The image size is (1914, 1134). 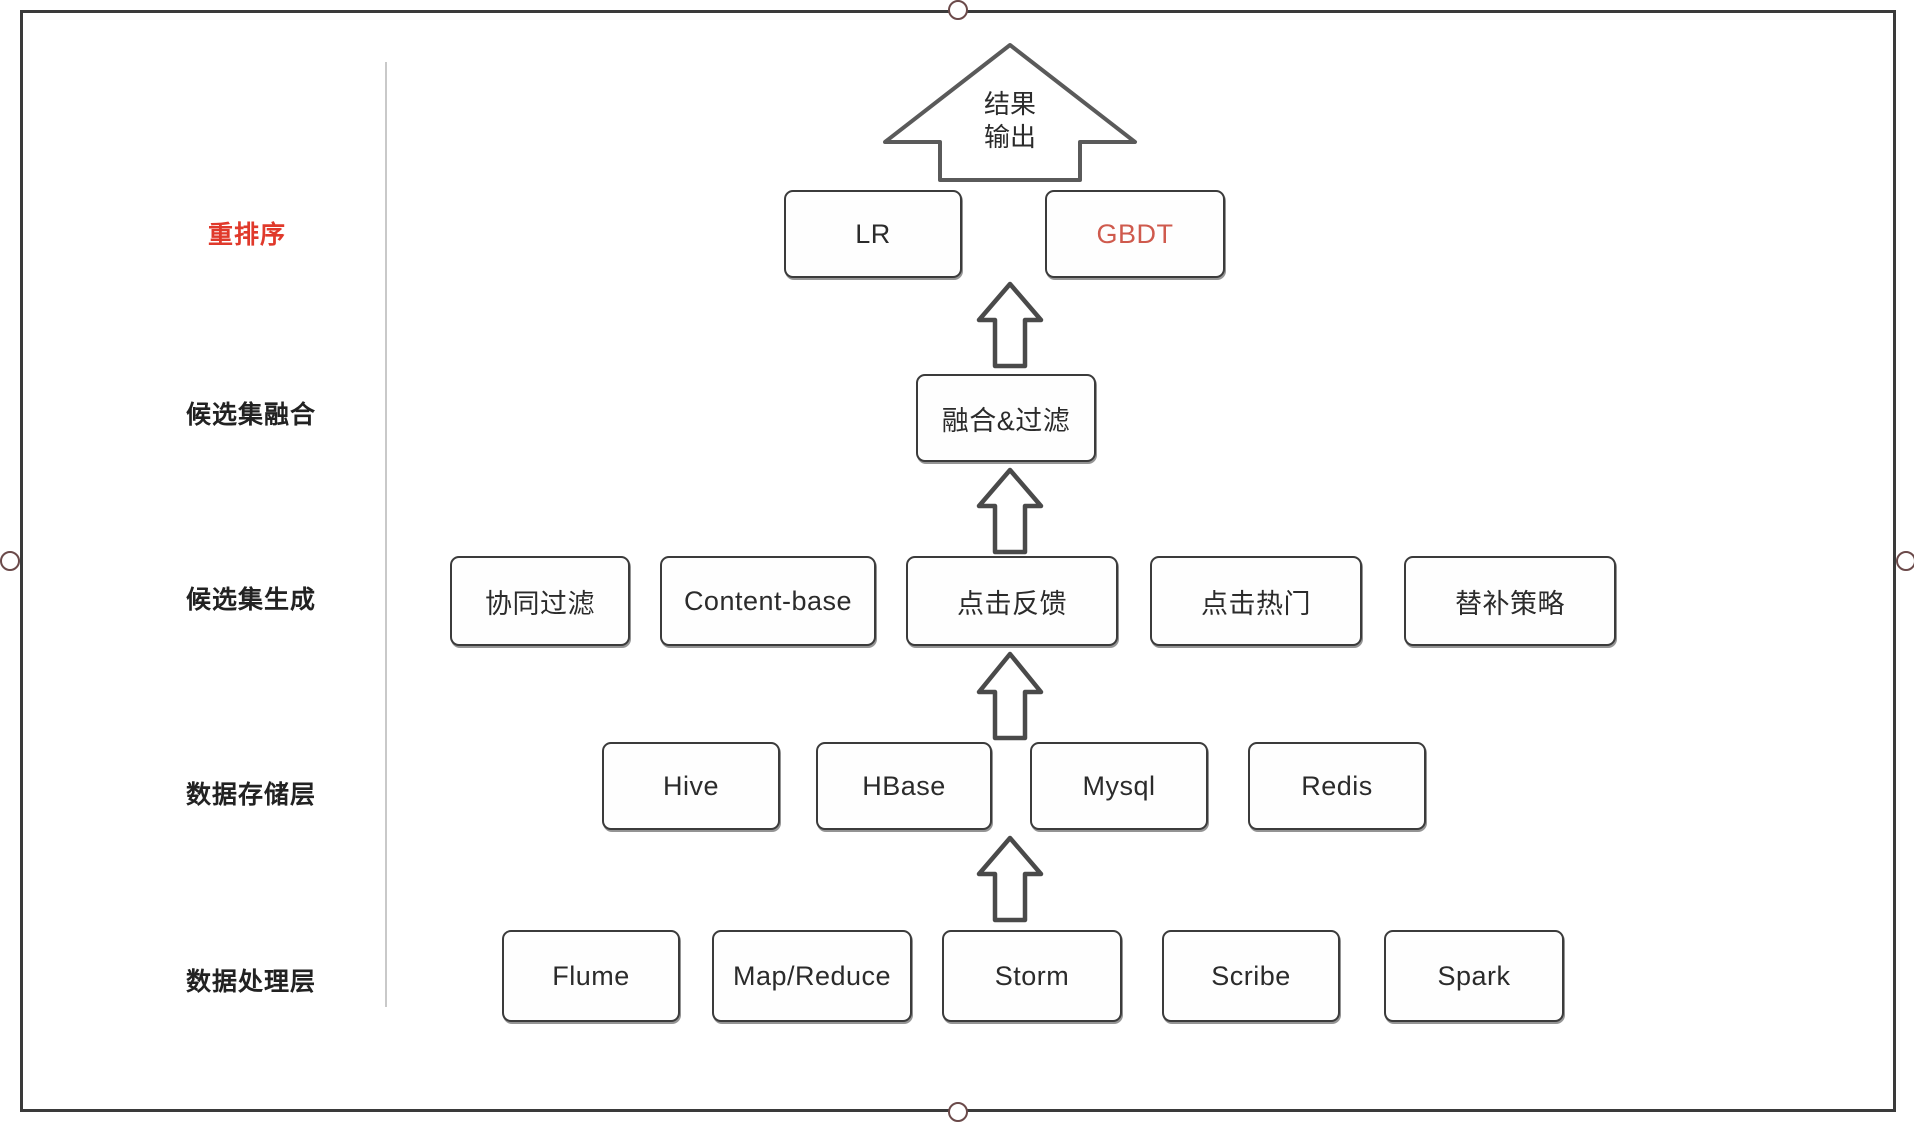 I want to click on node-gbdt: GBDT, so click(x=1135, y=234).